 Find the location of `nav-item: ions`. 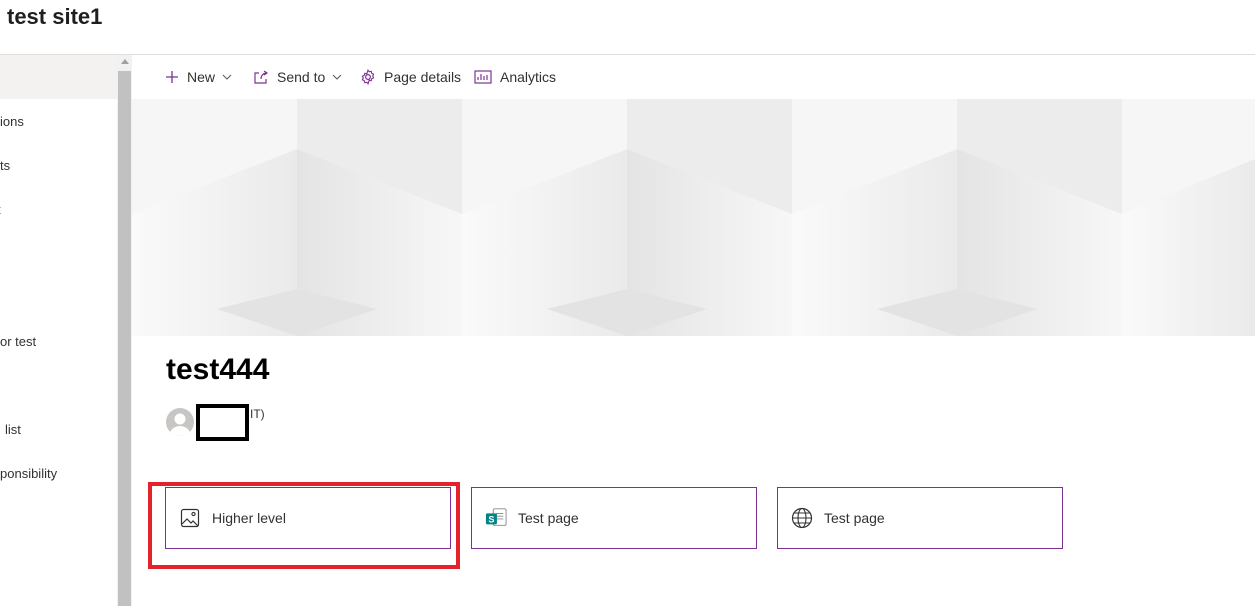

nav-item: ions is located at coordinates (12, 121).